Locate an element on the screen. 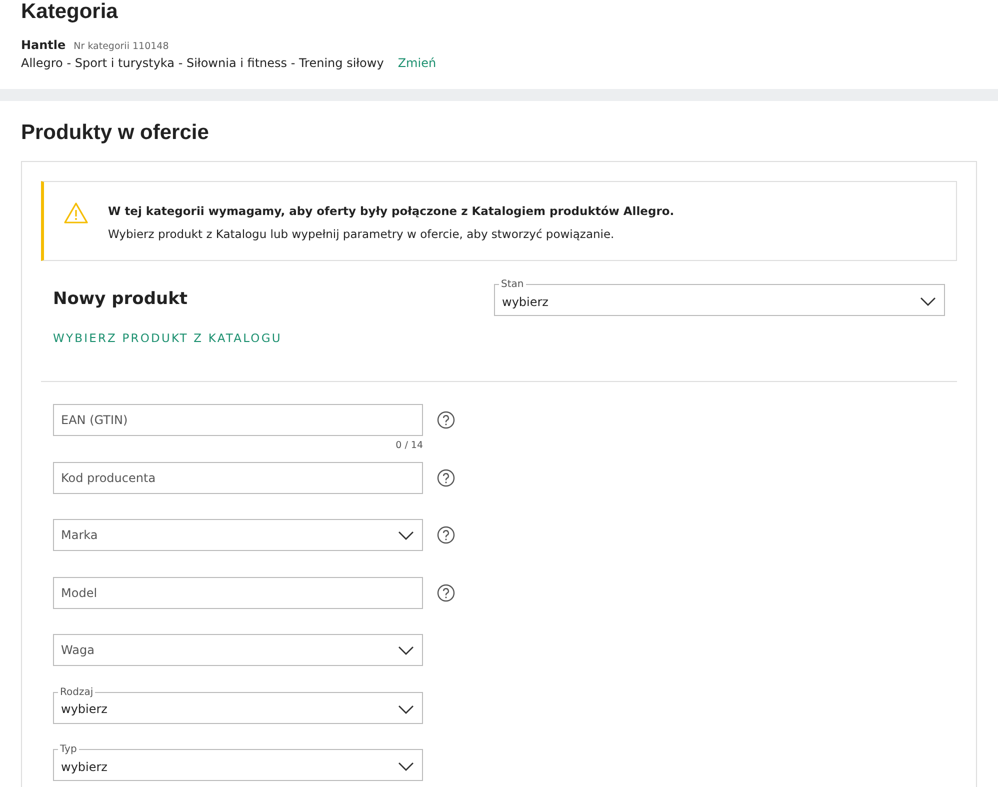 This screenshot has width=998, height=787. catalog-link: WYBIERZ PRODUKT Z KATALOGU is located at coordinates (167, 338).